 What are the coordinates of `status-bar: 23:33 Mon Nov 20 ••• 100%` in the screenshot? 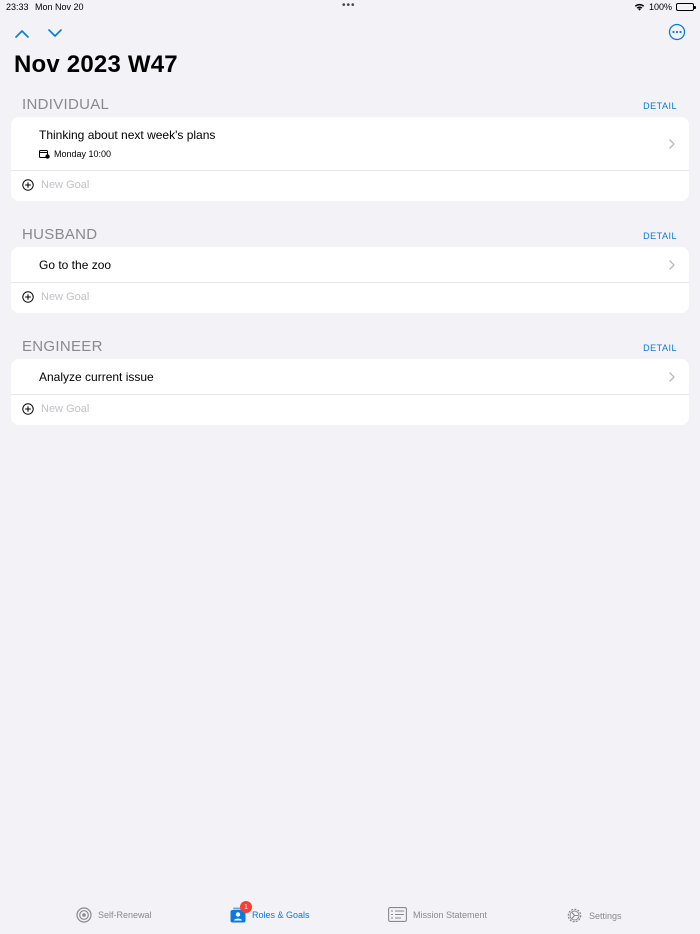 It's located at (350, 7).